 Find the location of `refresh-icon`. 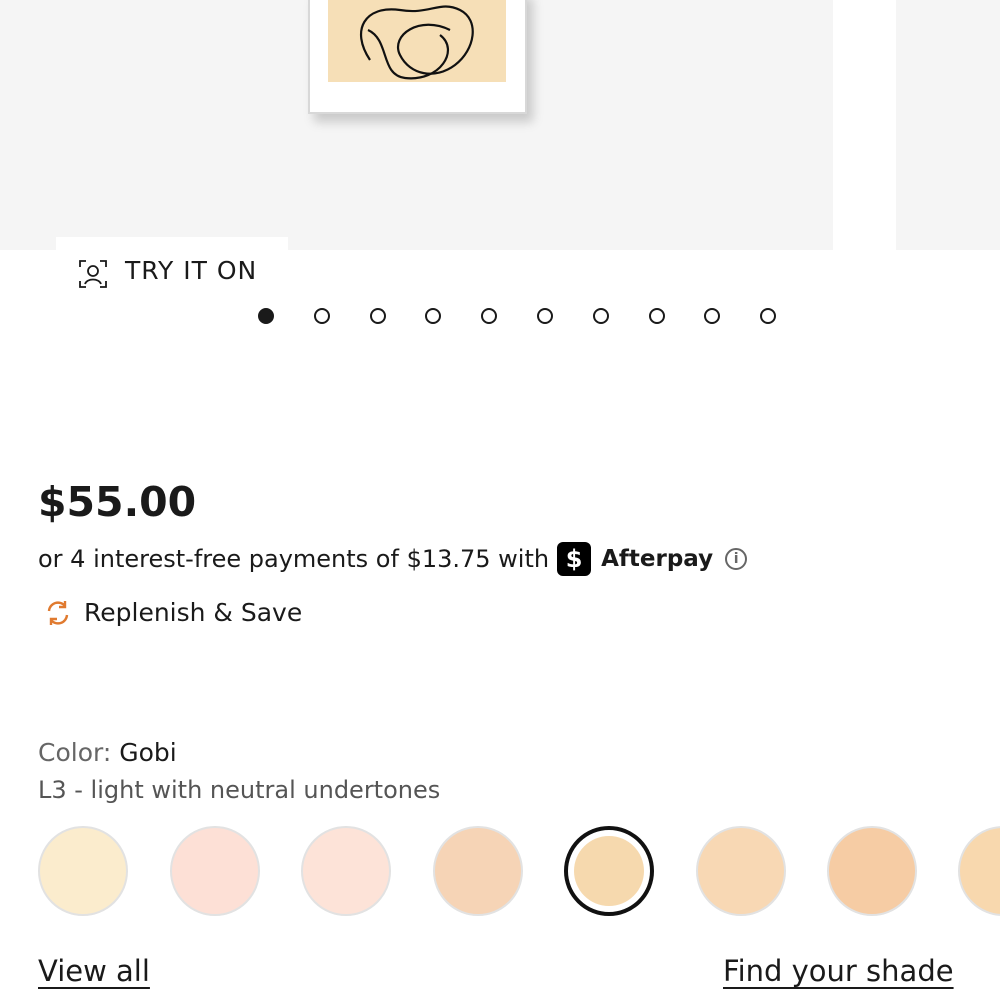

refresh-icon is located at coordinates (58, 612).